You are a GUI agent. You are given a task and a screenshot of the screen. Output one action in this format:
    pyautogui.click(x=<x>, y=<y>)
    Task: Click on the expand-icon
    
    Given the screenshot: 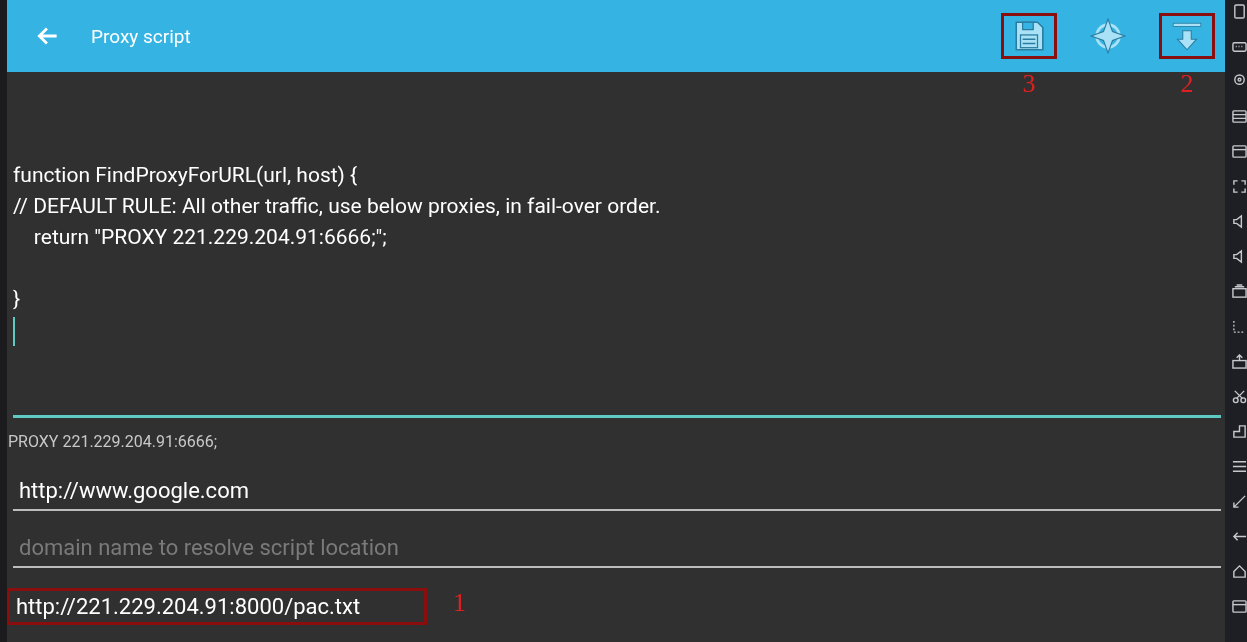 What is the action you would take?
    pyautogui.click(x=1239, y=186)
    